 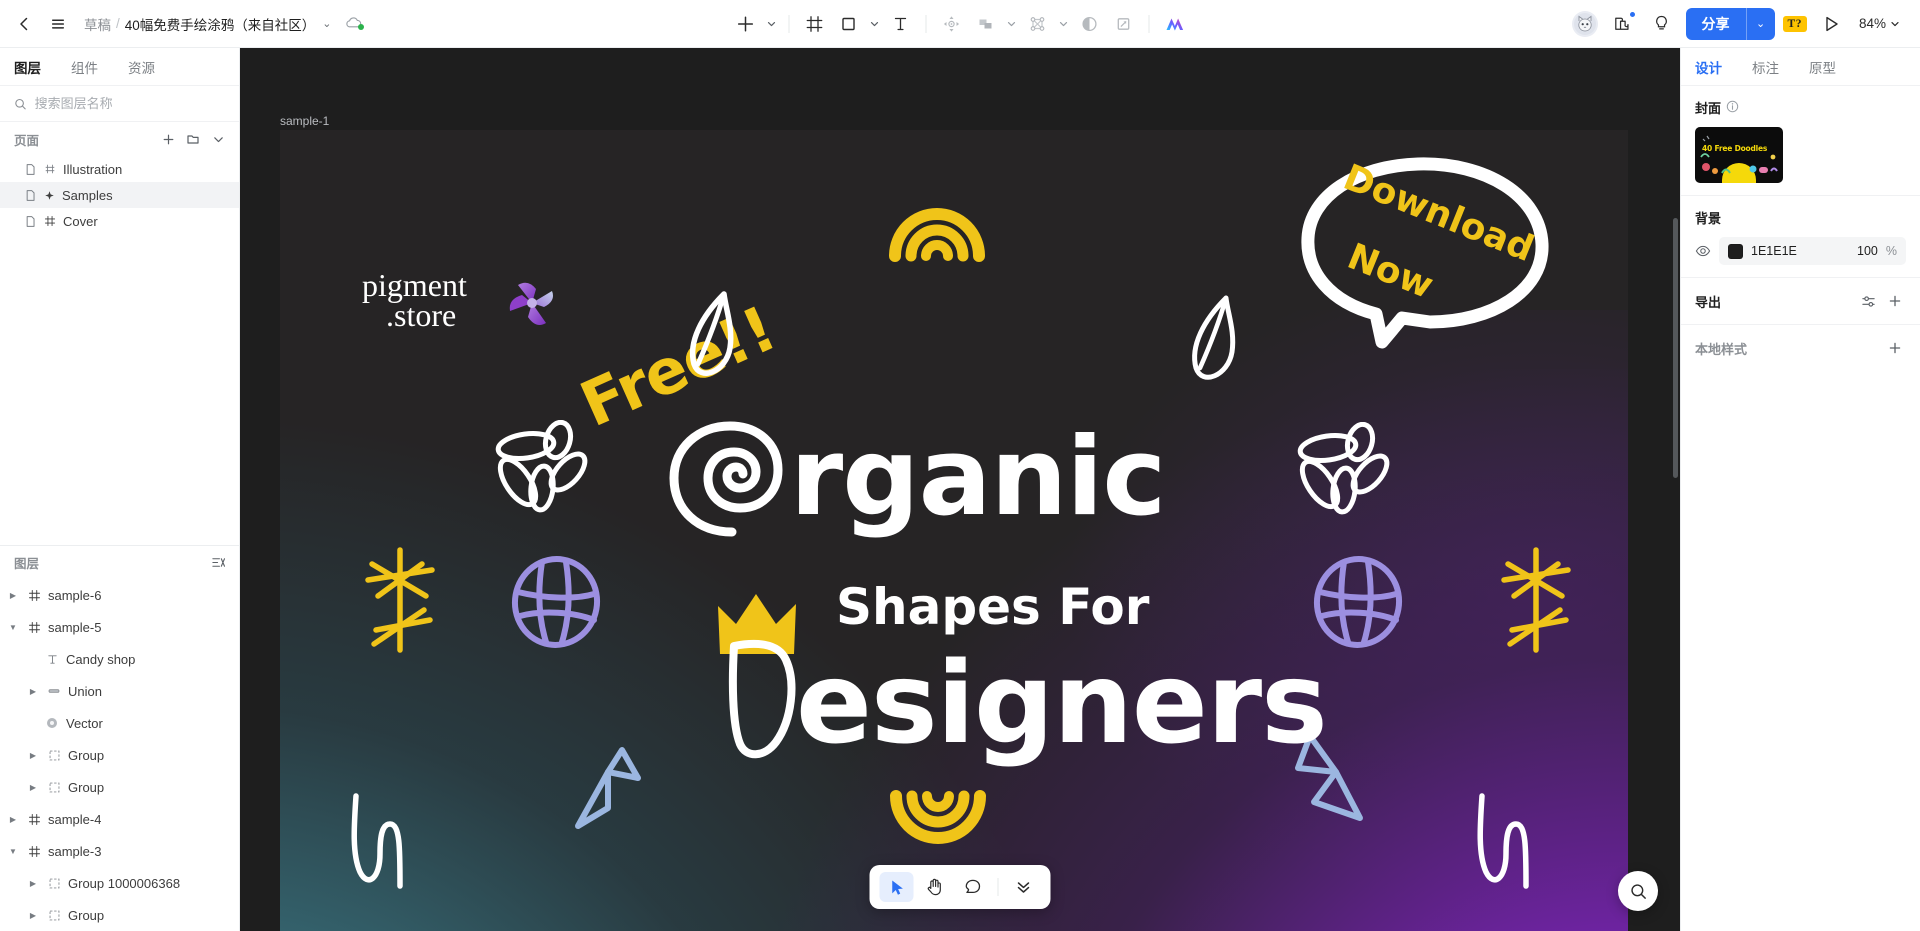 What do you see at coordinates (901, 24) in the screenshot?
I see `tool-text-button` at bounding box center [901, 24].